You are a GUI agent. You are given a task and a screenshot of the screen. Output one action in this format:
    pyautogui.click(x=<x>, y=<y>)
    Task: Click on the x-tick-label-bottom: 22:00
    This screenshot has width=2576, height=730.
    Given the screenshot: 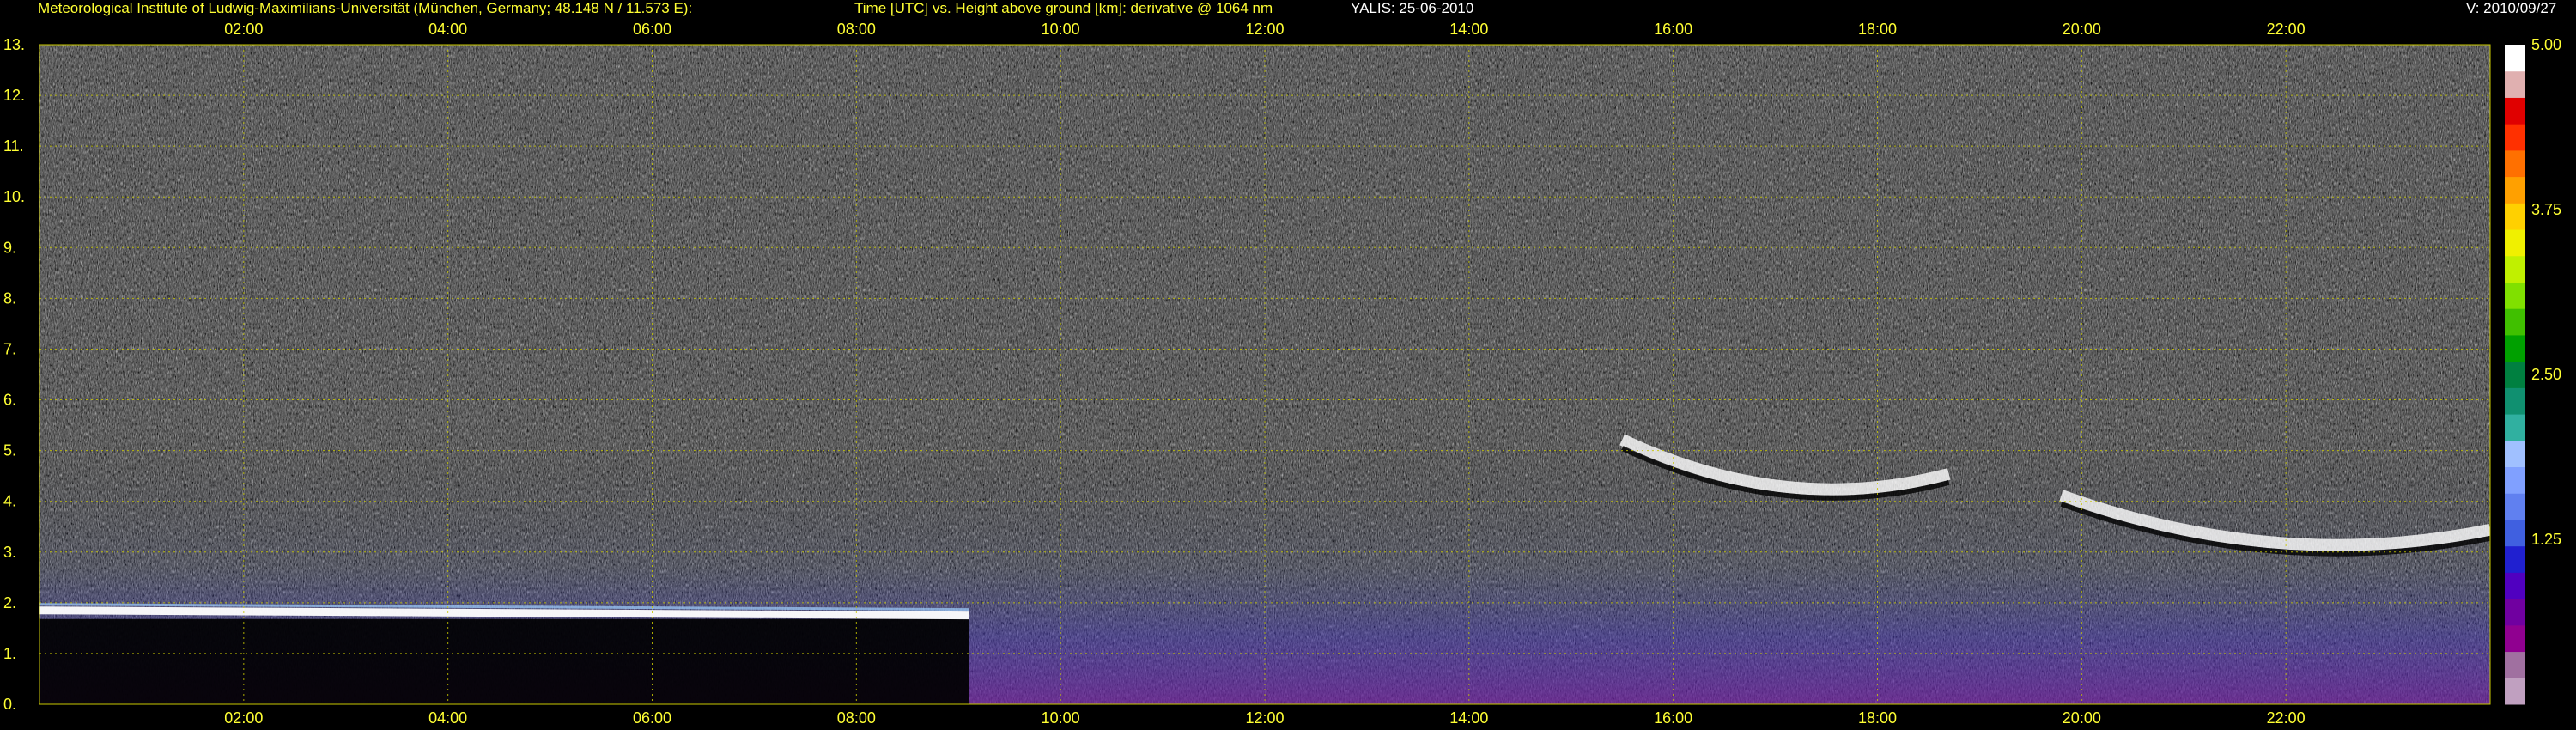 What is the action you would take?
    pyautogui.click(x=2287, y=718)
    